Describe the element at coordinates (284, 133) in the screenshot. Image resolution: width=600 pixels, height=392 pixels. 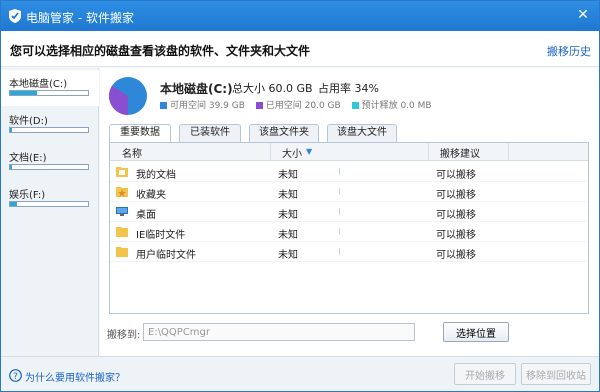
I see `tab-disk-folders: 该盘文件夹` at that location.